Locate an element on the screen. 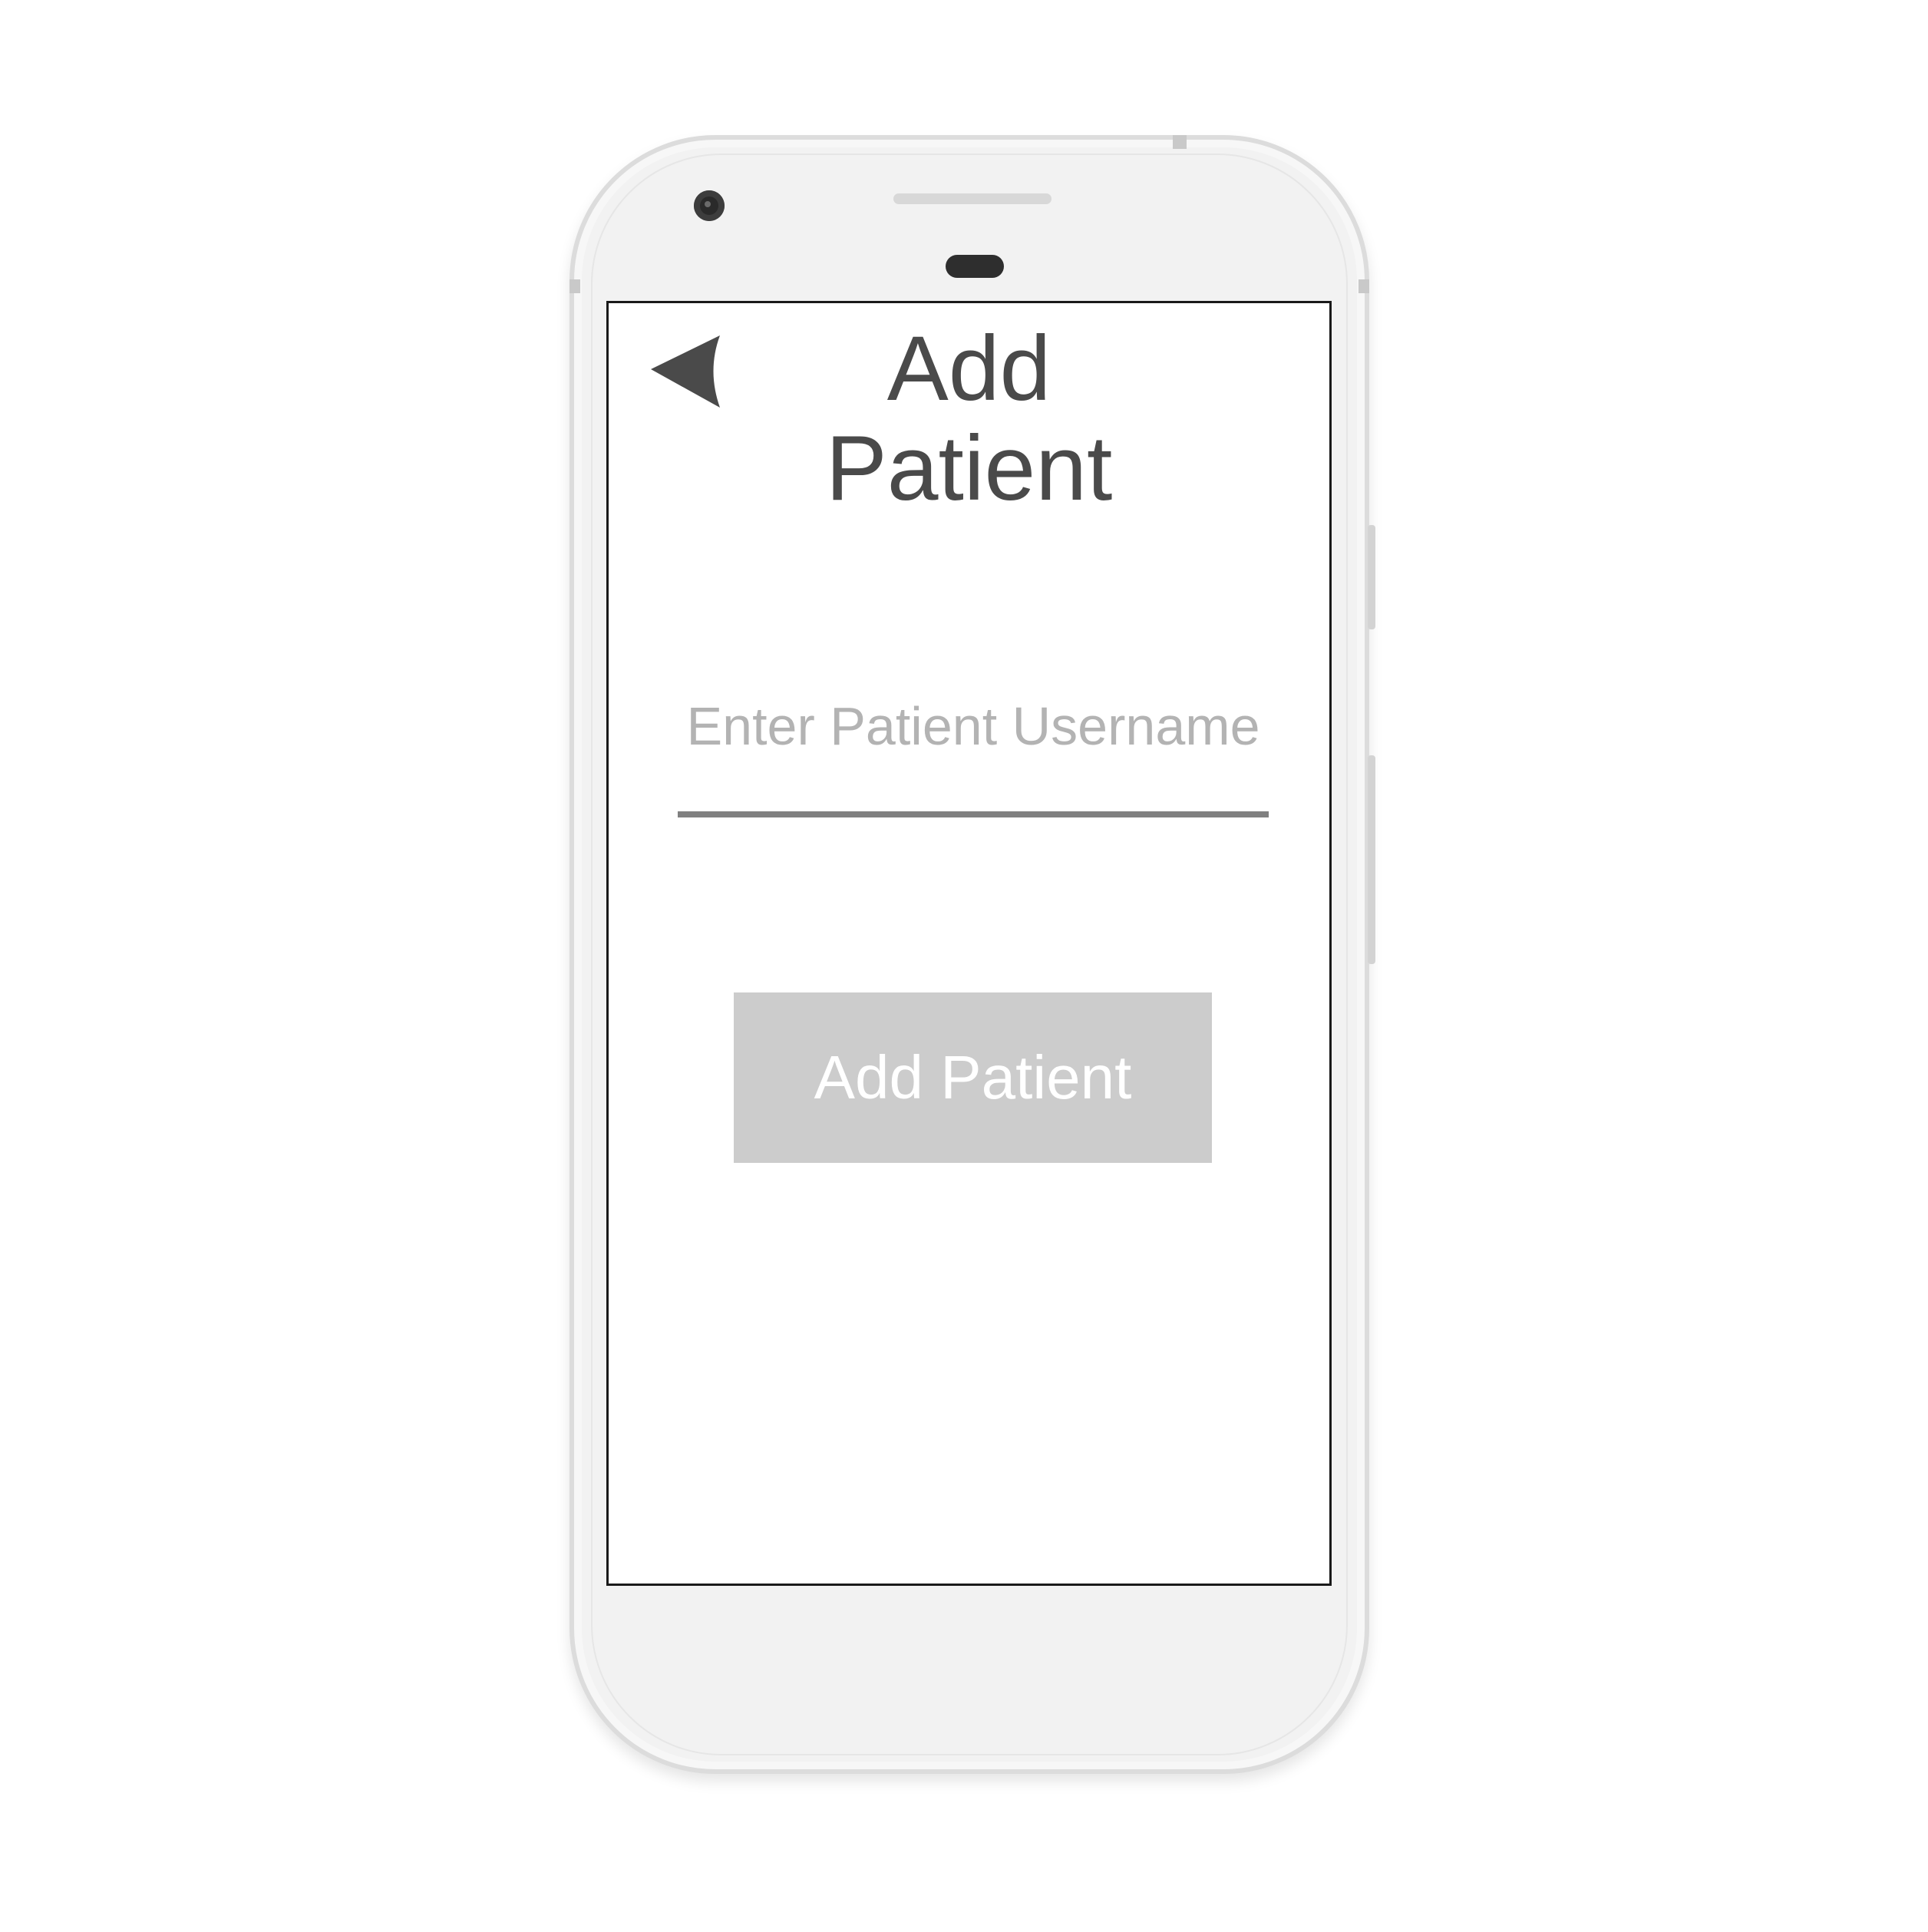 This screenshot has width=1928, height=1932. add-patient-button: Add Patient is located at coordinates (973, 1077).